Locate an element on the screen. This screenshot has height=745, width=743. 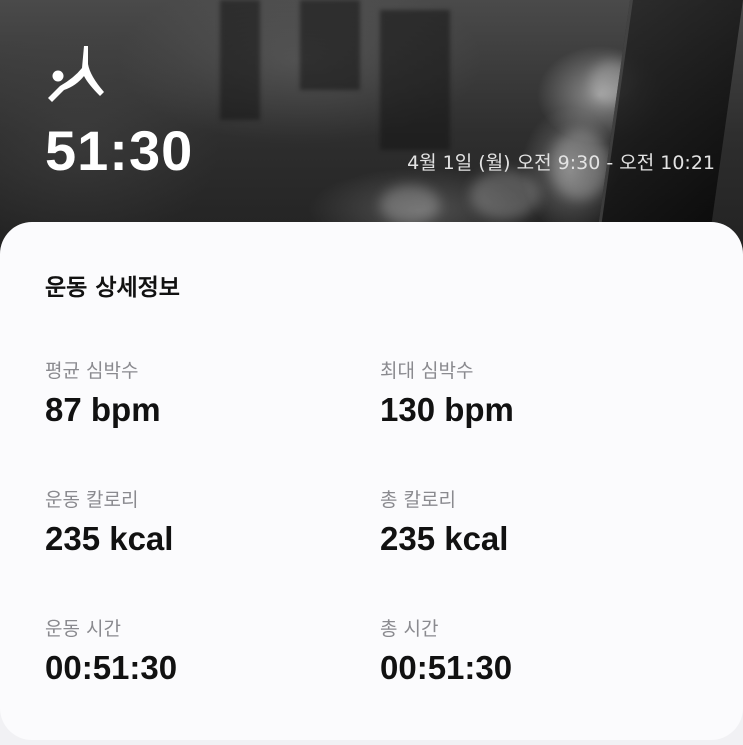
stat-label-total-time: 총 시간 is located at coordinates (409, 629).